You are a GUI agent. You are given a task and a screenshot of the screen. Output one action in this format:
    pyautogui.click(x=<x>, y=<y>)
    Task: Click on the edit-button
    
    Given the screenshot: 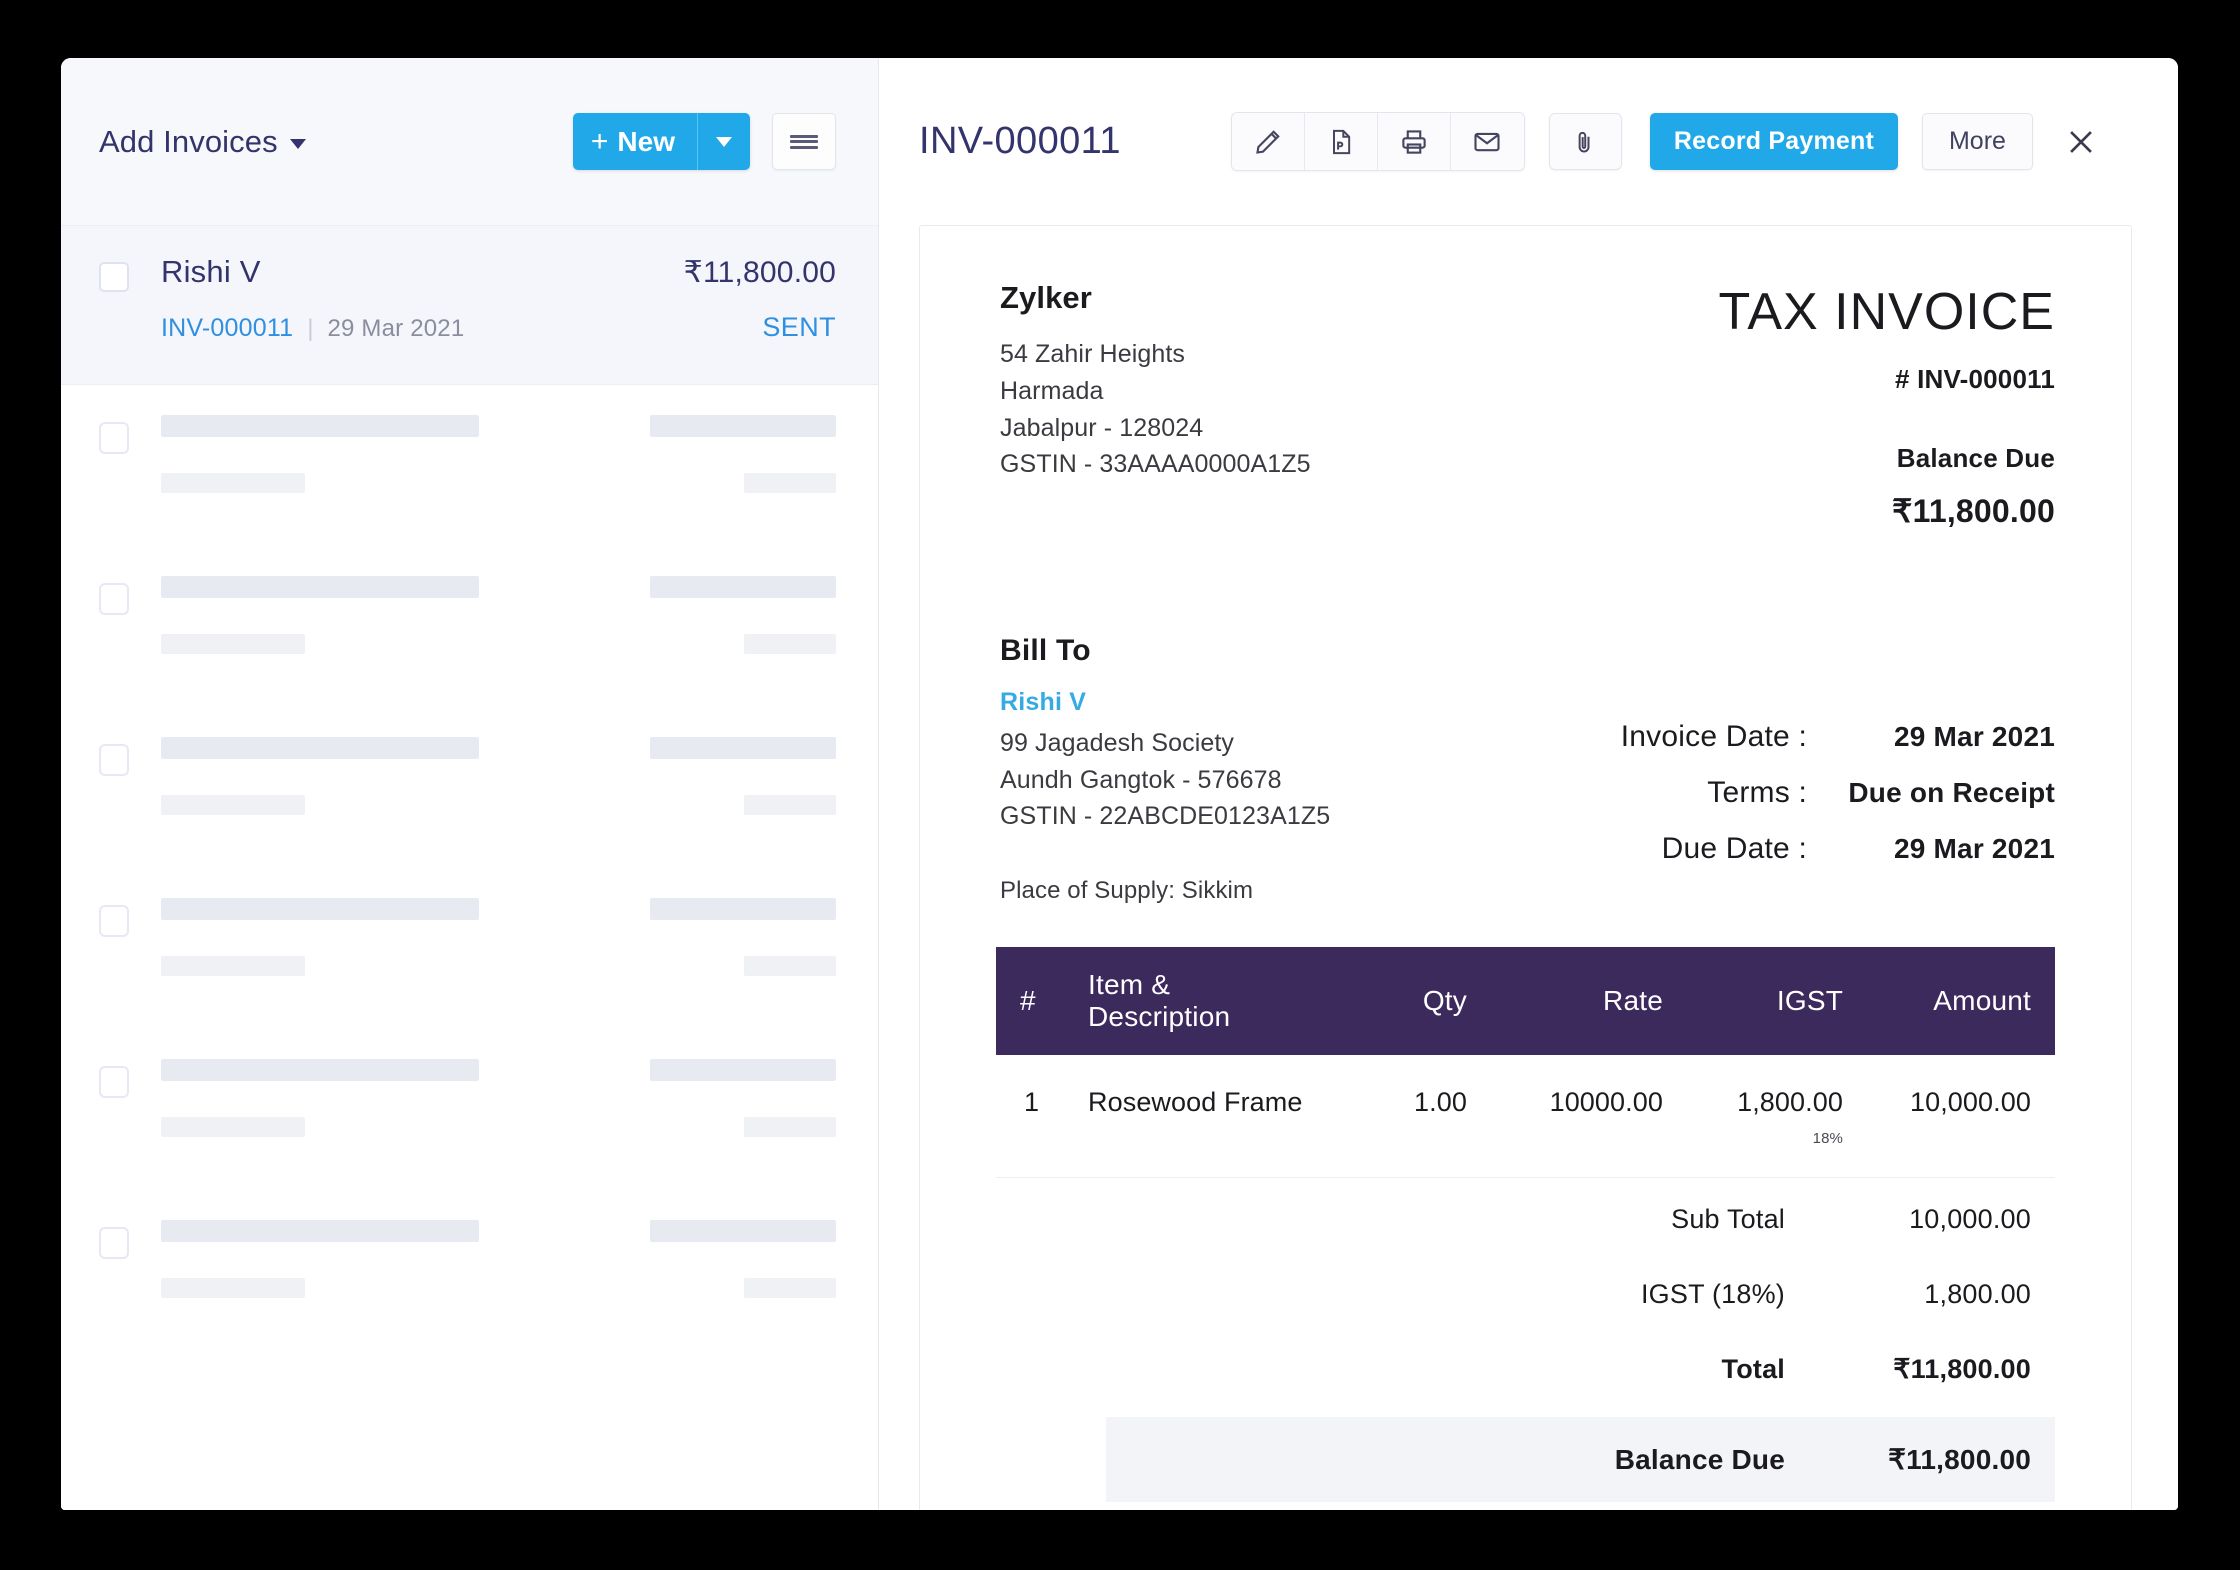 What is the action you would take?
    pyautogui.click(x=1268, y=141)
    